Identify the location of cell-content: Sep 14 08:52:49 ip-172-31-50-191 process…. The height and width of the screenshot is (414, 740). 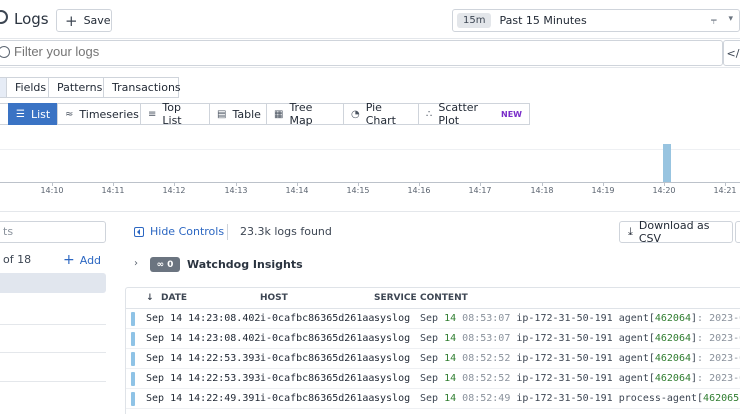
(580, 398).